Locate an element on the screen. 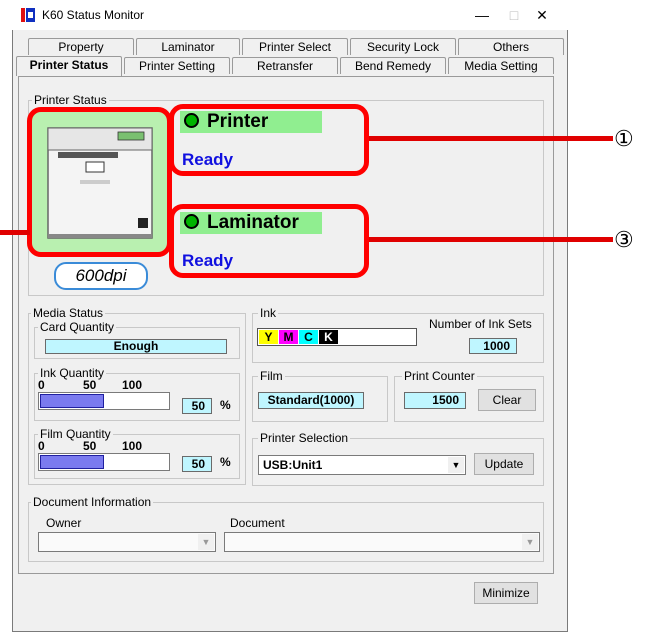 Image resolution: width=651 pixels, height=632 pixels. dpi-badge: 600dpi is located at coordinates (101, 276).